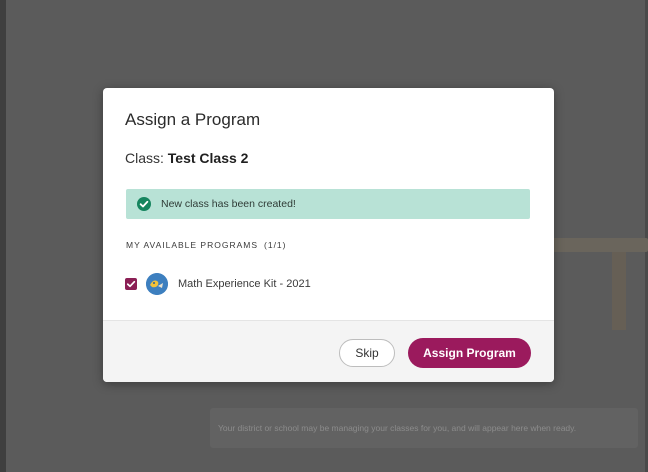 The height and width of the screenshot is (472, 648). Describe the element at coordinates (598, 245) in the screenshot. I see `background-table-top` at that location.